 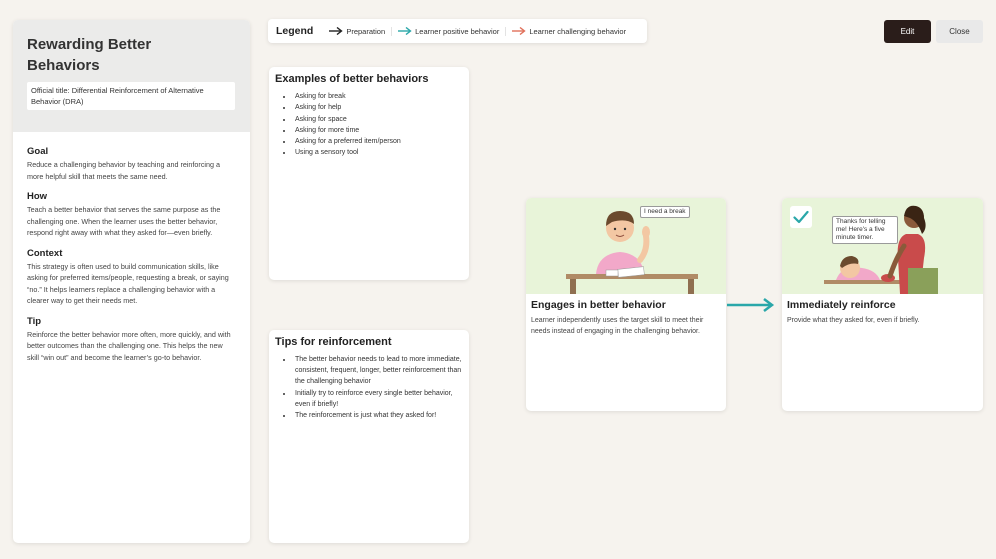 What do you see at coordinates (37, 196) in the screenshot?
I see `section-heading: How` at bounding box center [37, 196].